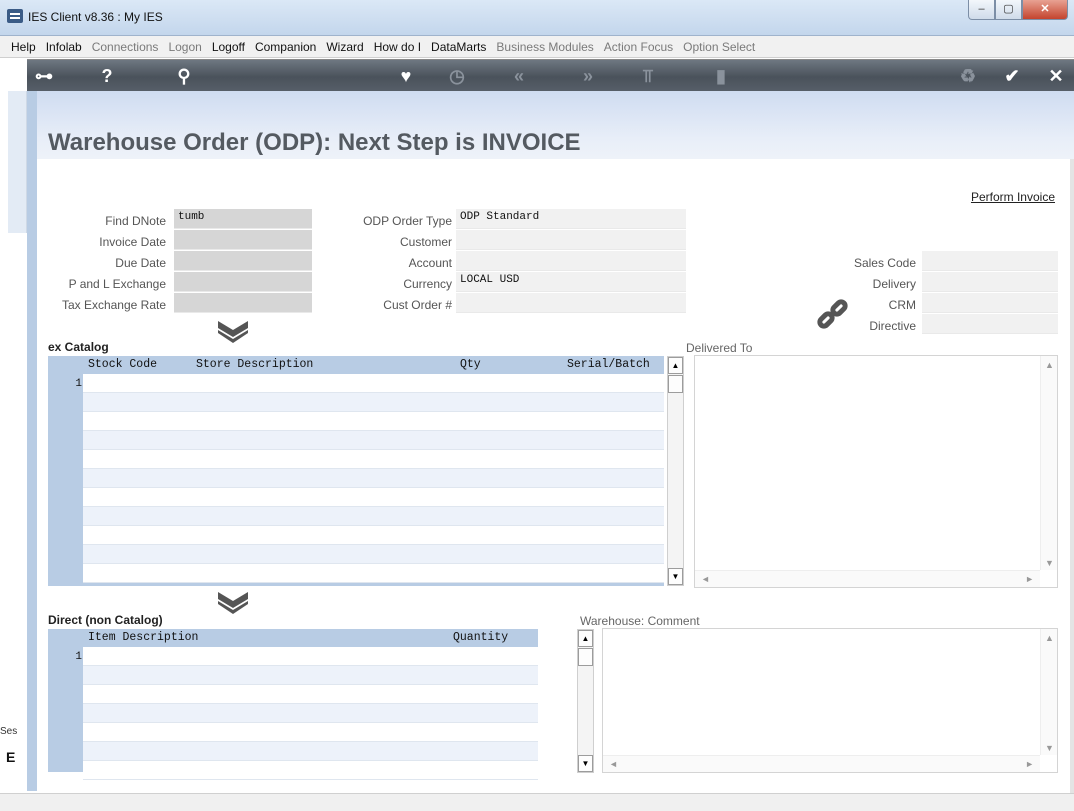 The width and height of the screenshot is (1074, 811). What do you see at coordinates (1056, 76) in the screenshot?
I see `toolbar-close-icon: ✕` at bounding box center [1056, 76].